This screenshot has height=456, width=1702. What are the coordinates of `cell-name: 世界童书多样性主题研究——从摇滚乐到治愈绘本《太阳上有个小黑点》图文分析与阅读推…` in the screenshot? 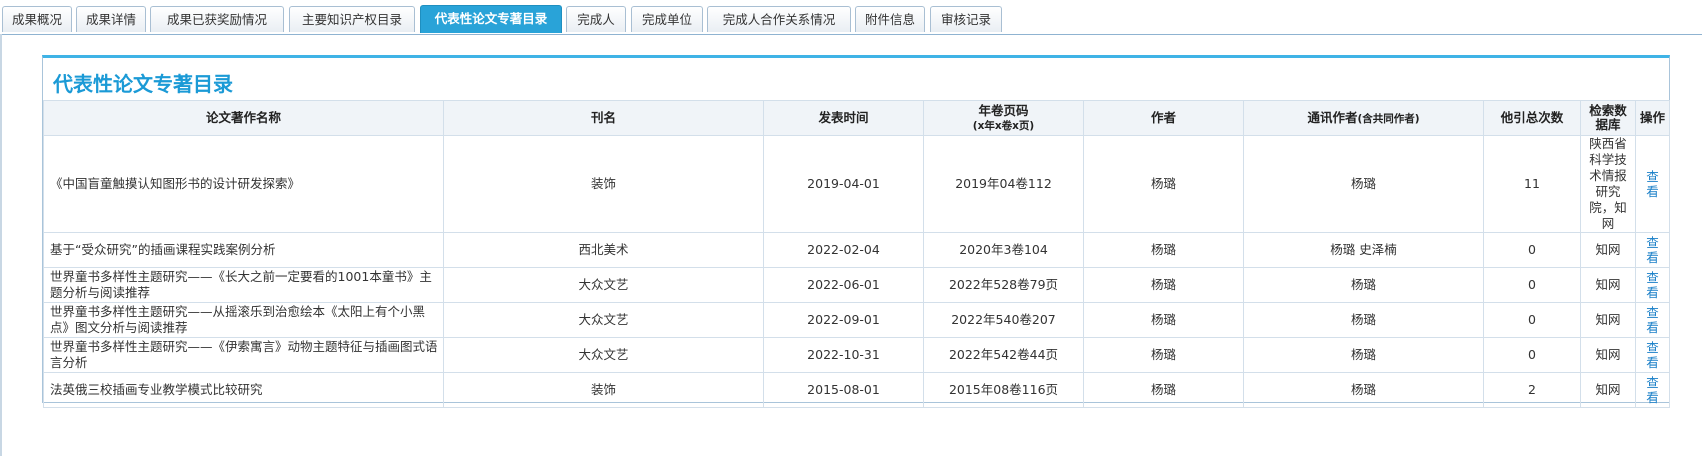 It's located at (243, 320).